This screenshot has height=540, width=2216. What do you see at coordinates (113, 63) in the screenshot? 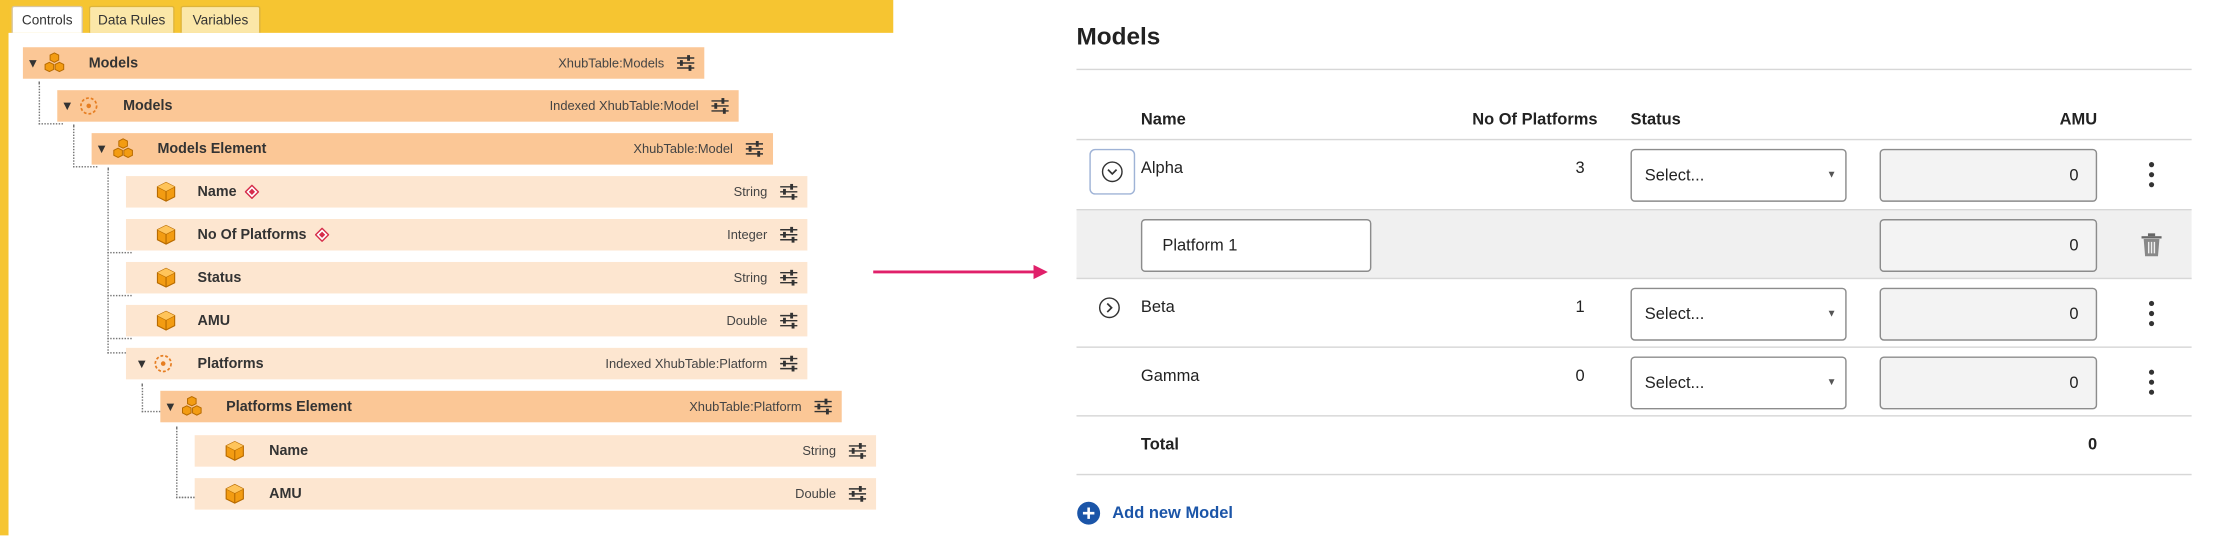
I see `tree-row-label: Models` at bounding box center [113, 63].